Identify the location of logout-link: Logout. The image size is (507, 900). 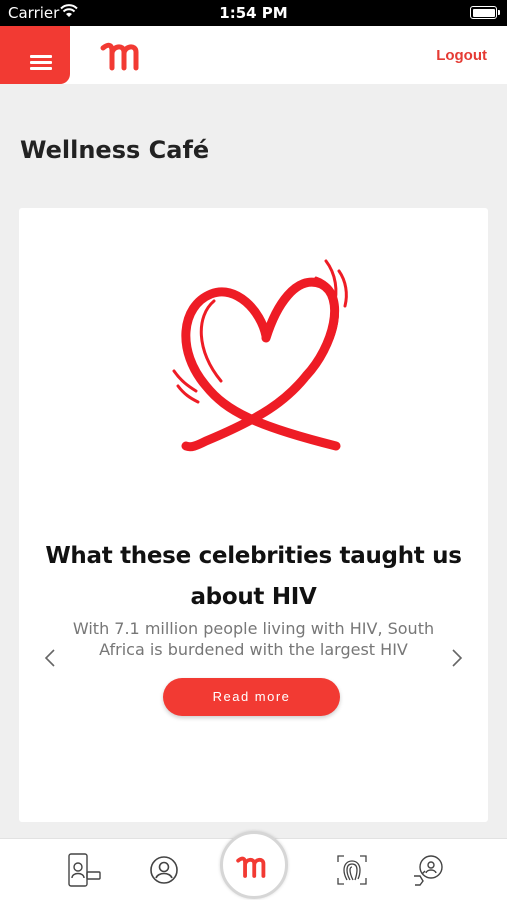
(461, 55).